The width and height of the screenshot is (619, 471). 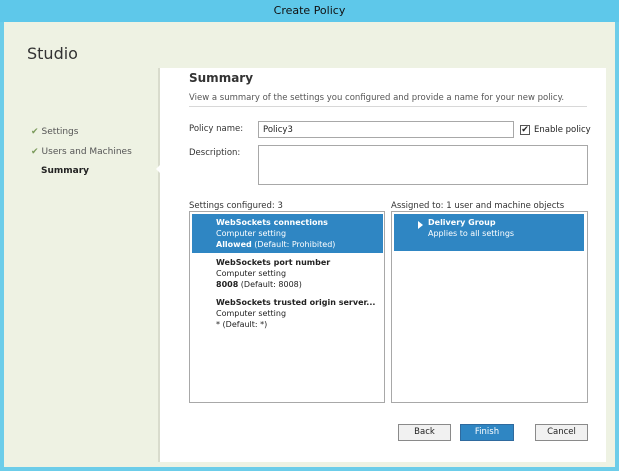 I want to click on enable-policy-label: Enable policy, so click(x=562, y=130).